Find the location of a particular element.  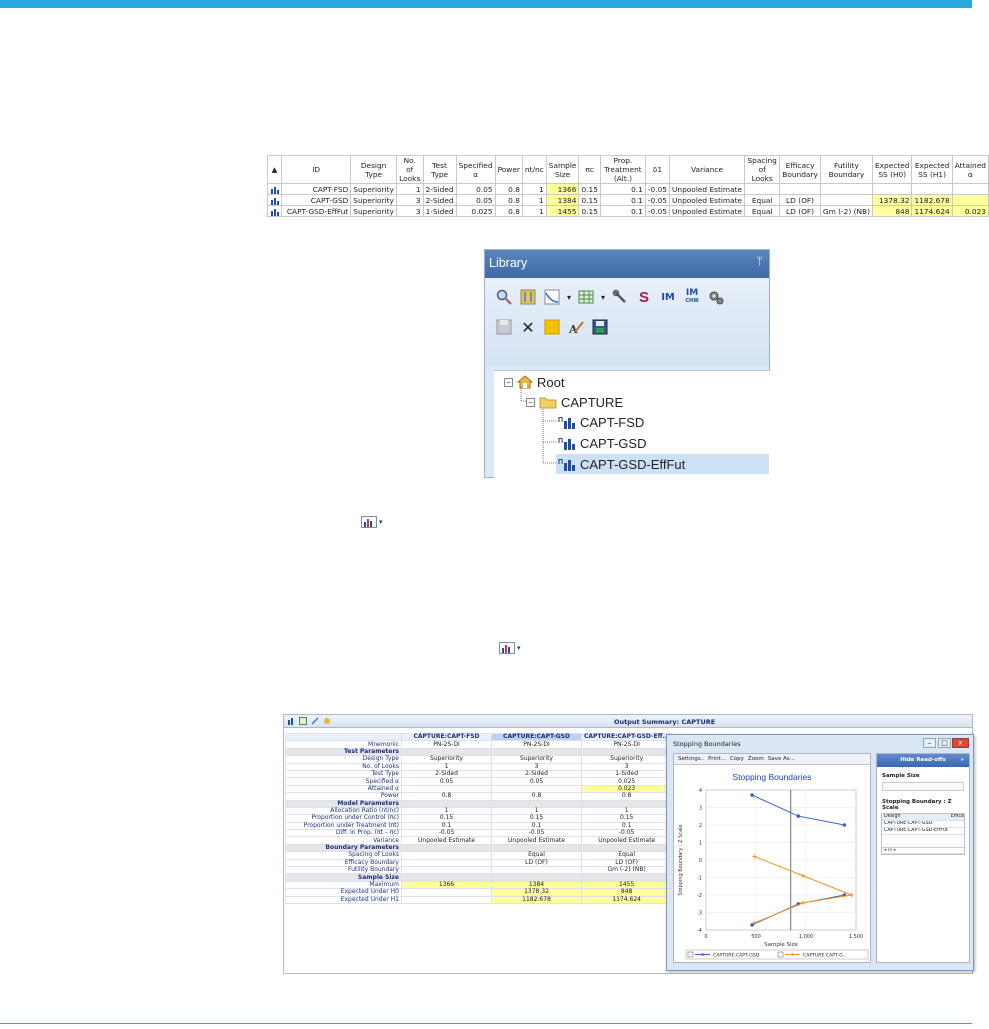

search-icon is located at coordinates (504, 297).